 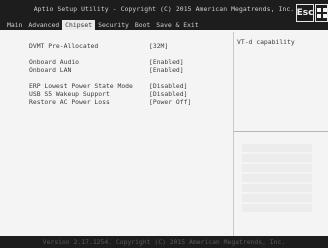 I want to click on key-legend, so click(x=281, y=184).